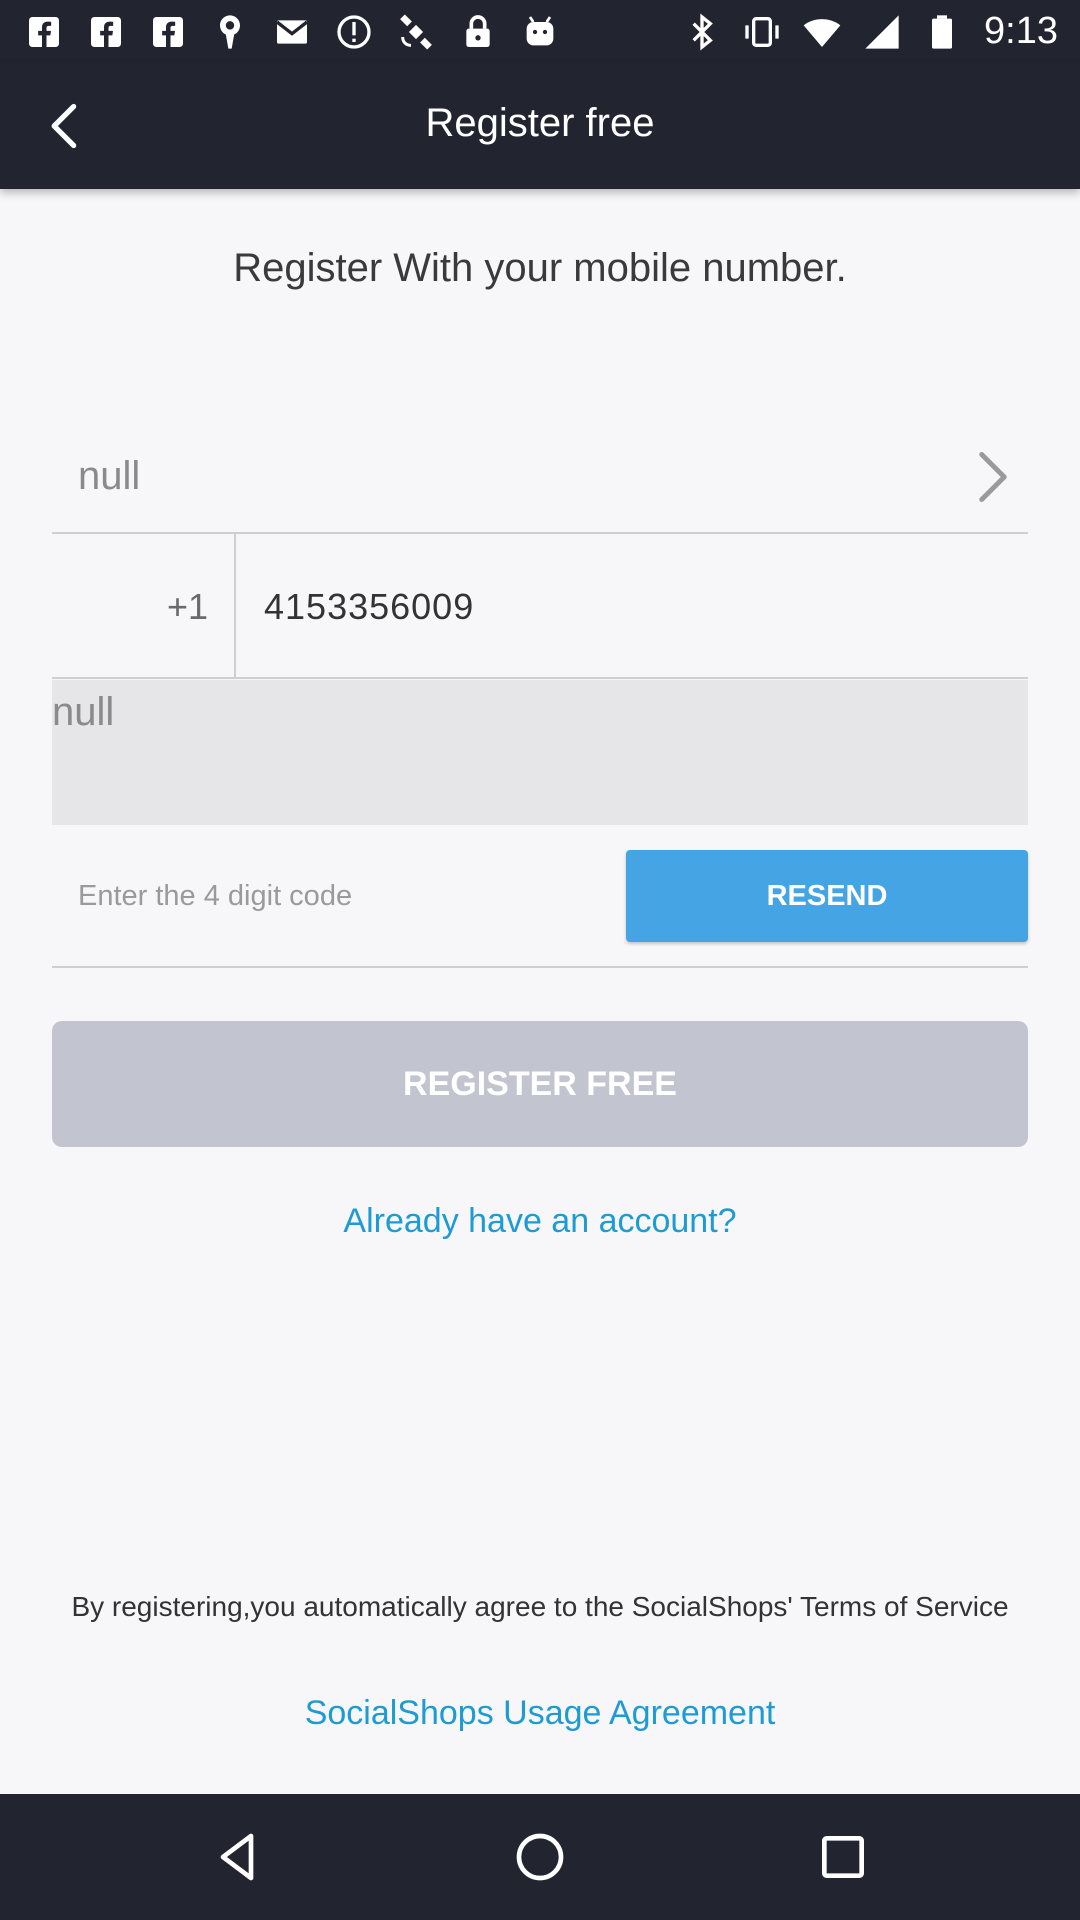  What do you see at coordinates (478, 32) in the screenshot?
I see `lock-icon` at bounding box center [478, 32].